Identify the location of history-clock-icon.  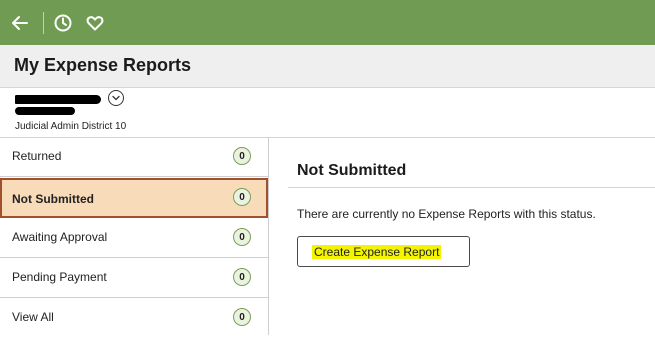
(63, 23).